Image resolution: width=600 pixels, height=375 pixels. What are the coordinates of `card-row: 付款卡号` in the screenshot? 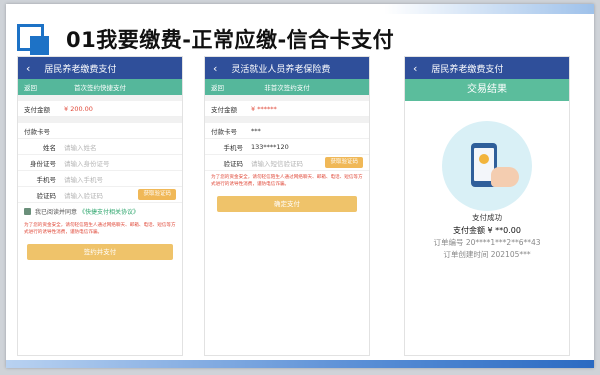 It's located at (100, 131).